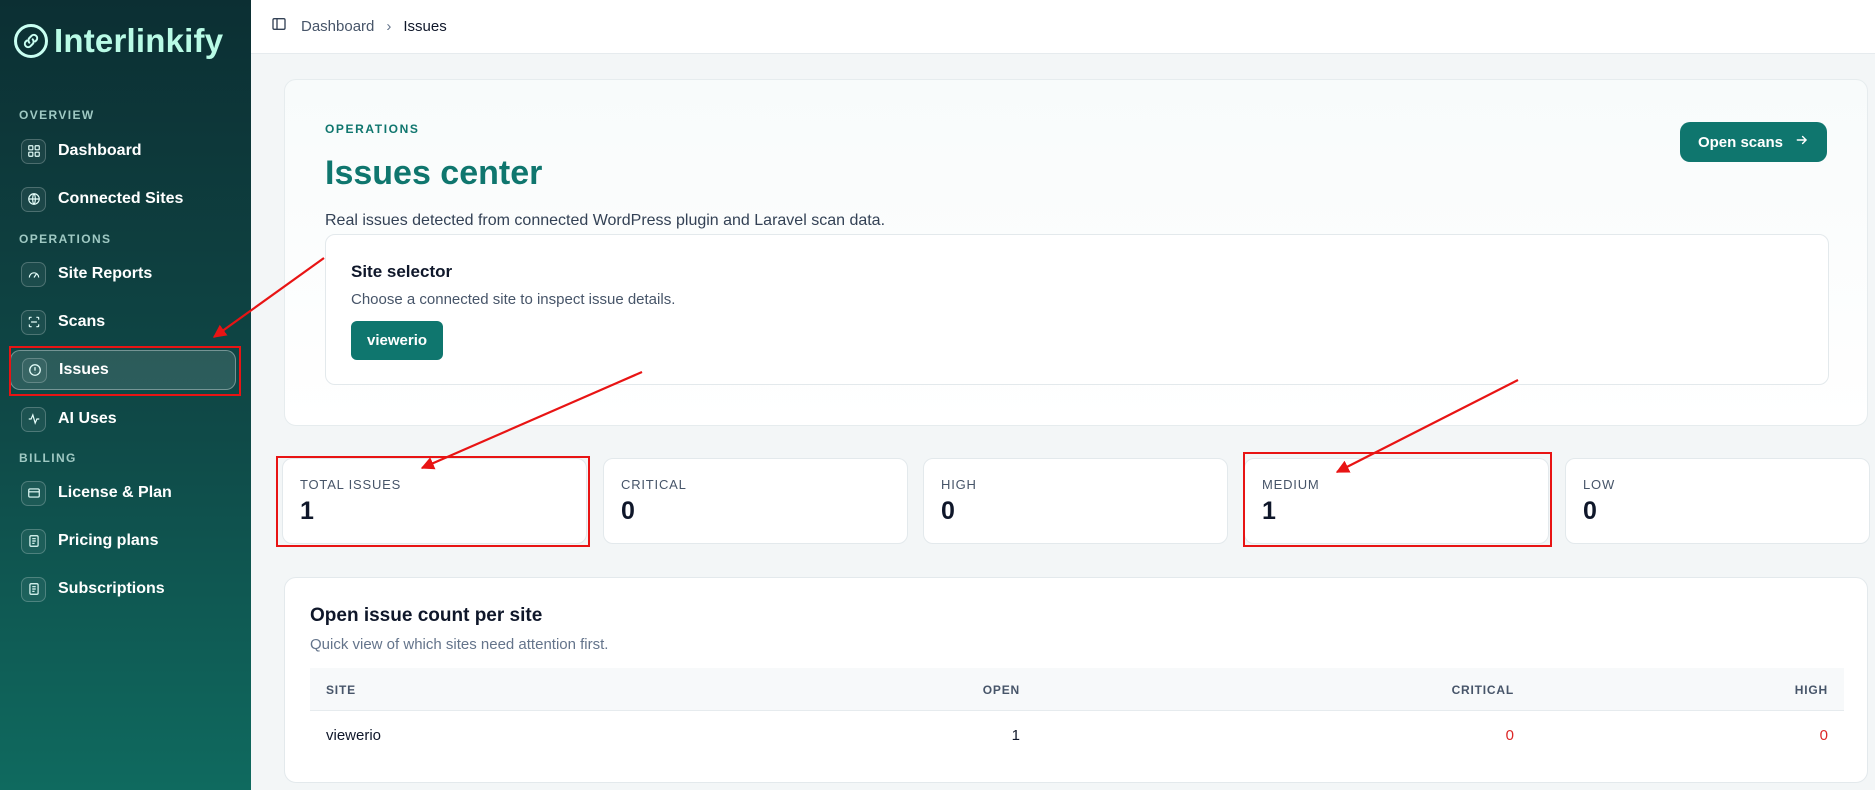 Image resolution: width=1875 pixels, height=790 pixels. I want to click on sidebar-item-pricing-plans: Pricing plans, so click(123, 541).